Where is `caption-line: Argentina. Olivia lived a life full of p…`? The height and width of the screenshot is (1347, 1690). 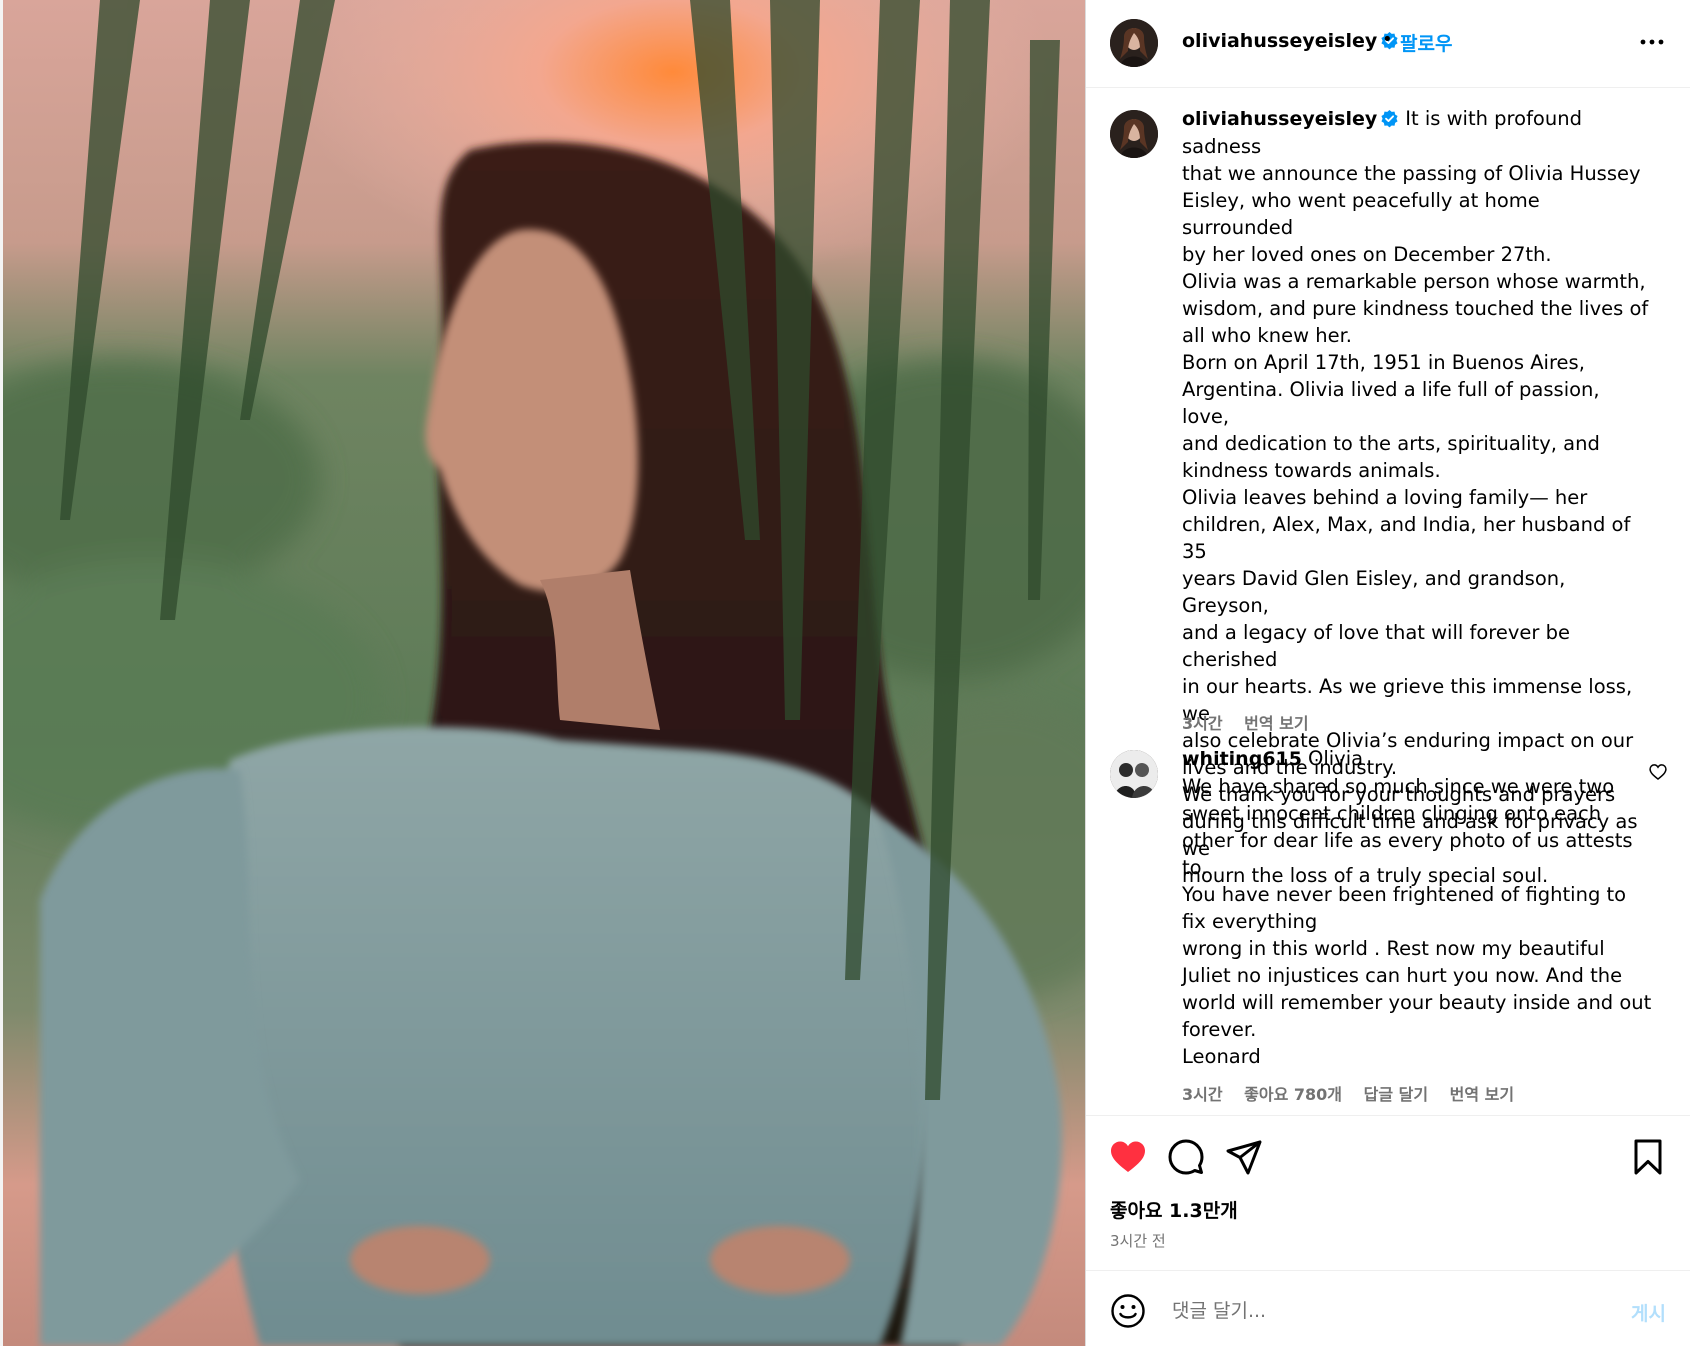
caption-line: Argentina. Olivia lived a life full of p… is located at coordinates (1391, 403).